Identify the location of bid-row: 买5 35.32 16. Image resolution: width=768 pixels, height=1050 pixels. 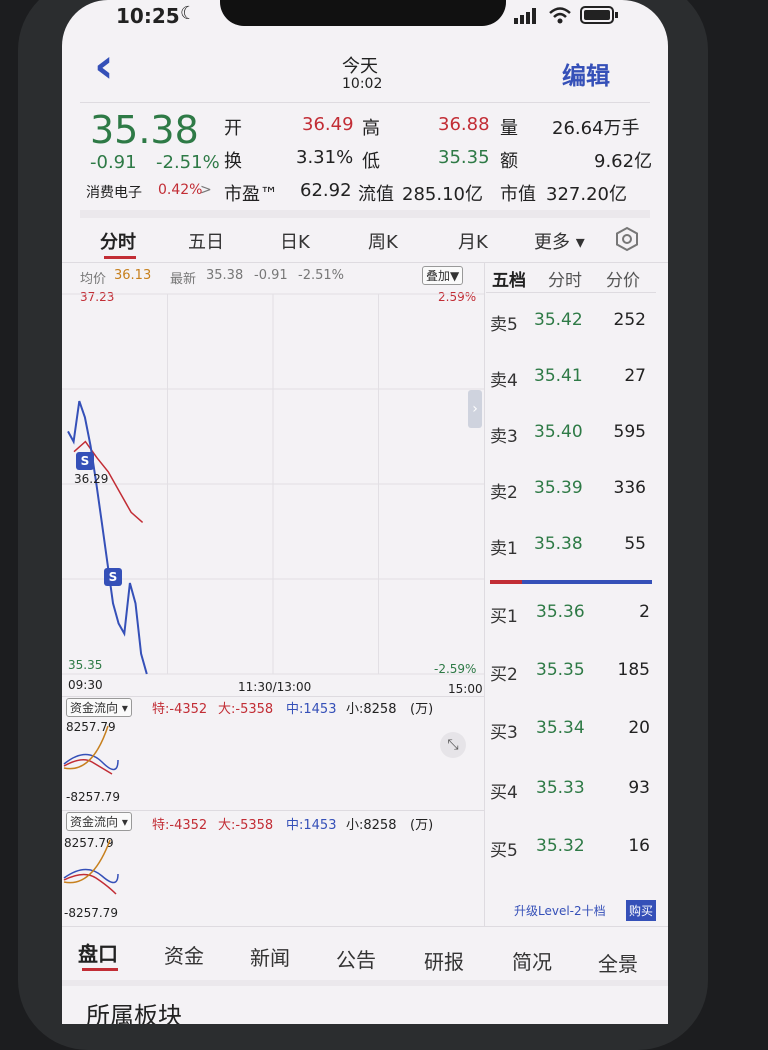
(571, 851).